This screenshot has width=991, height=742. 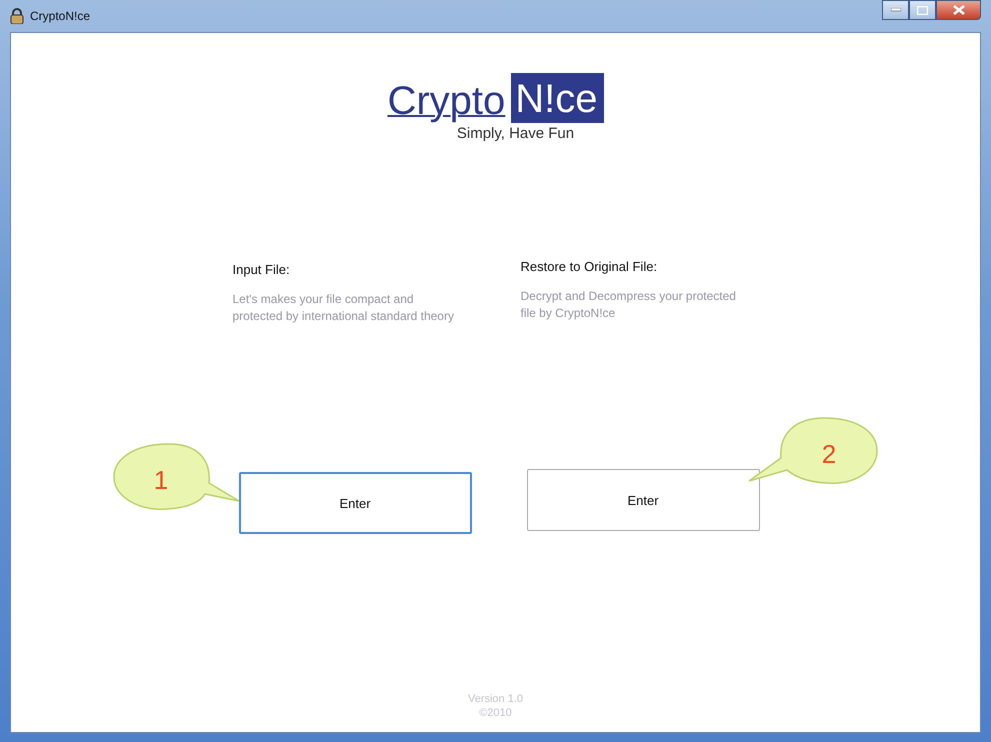 What do you see at coordinates (589, 266) in the screenshot?
I see `section-heading: Restore to Original File:` at bounding box center [589, 266].